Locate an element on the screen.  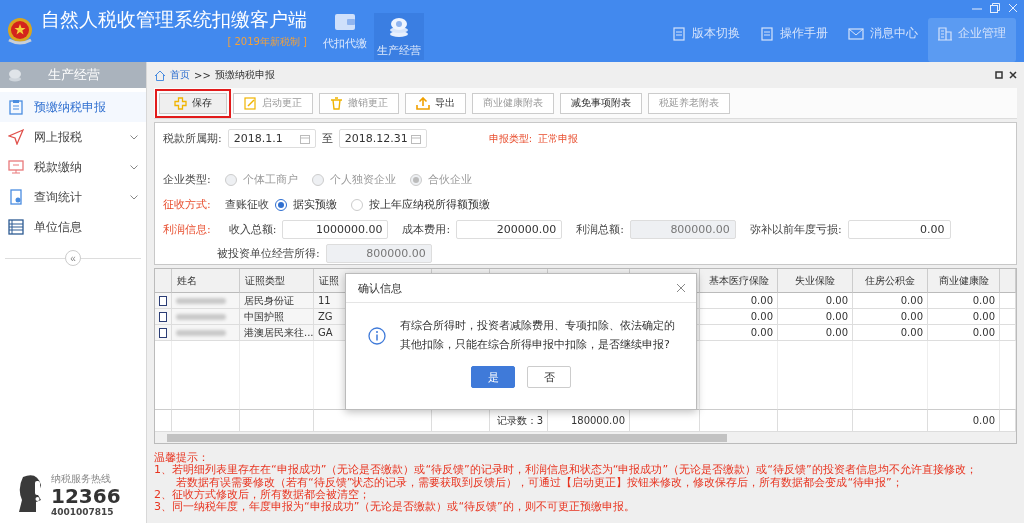
maximize-icon is located at coordinates (999, 75).